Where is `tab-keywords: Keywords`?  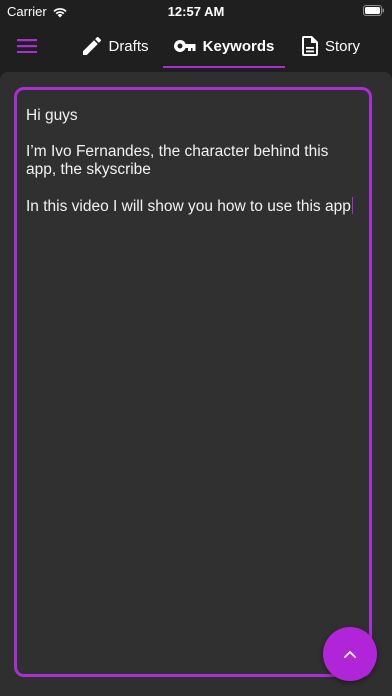
tab-keywords: Keywords is located at coordinates (224, 46).